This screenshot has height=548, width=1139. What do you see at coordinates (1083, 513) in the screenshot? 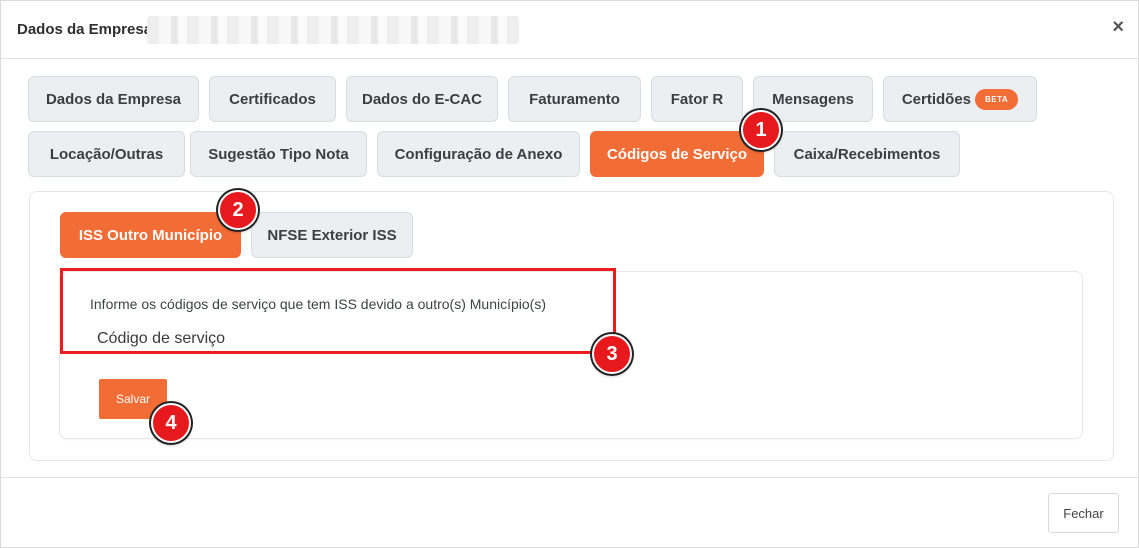
I see `fechar-button: Fechar` at bounding box center [1083, 513].